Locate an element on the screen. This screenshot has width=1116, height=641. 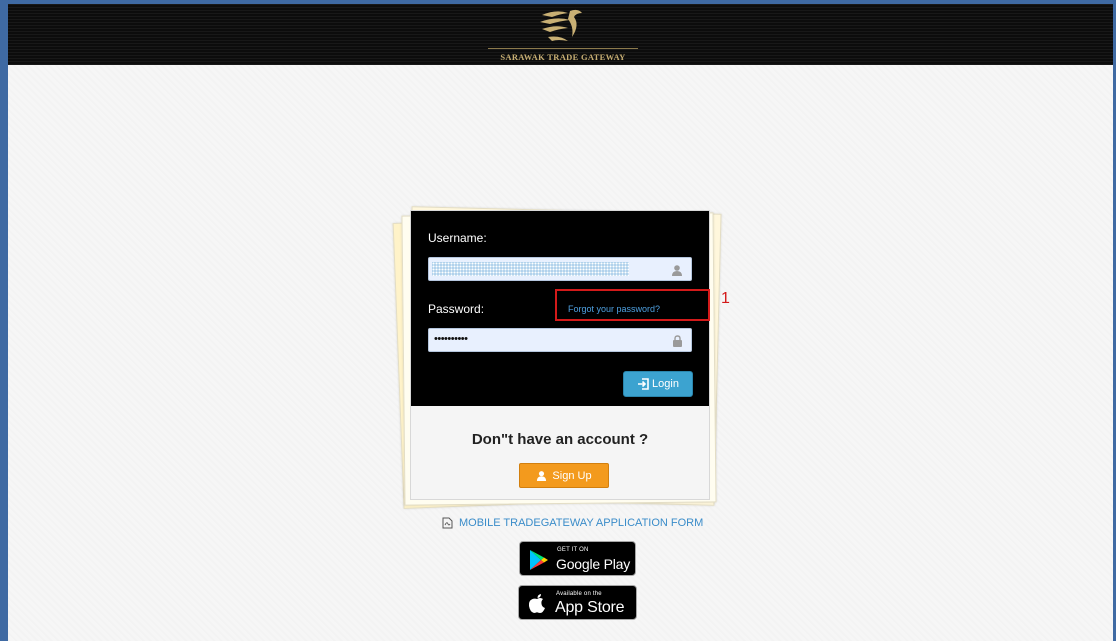
google-play-icon is located at coordinates (539, 560).